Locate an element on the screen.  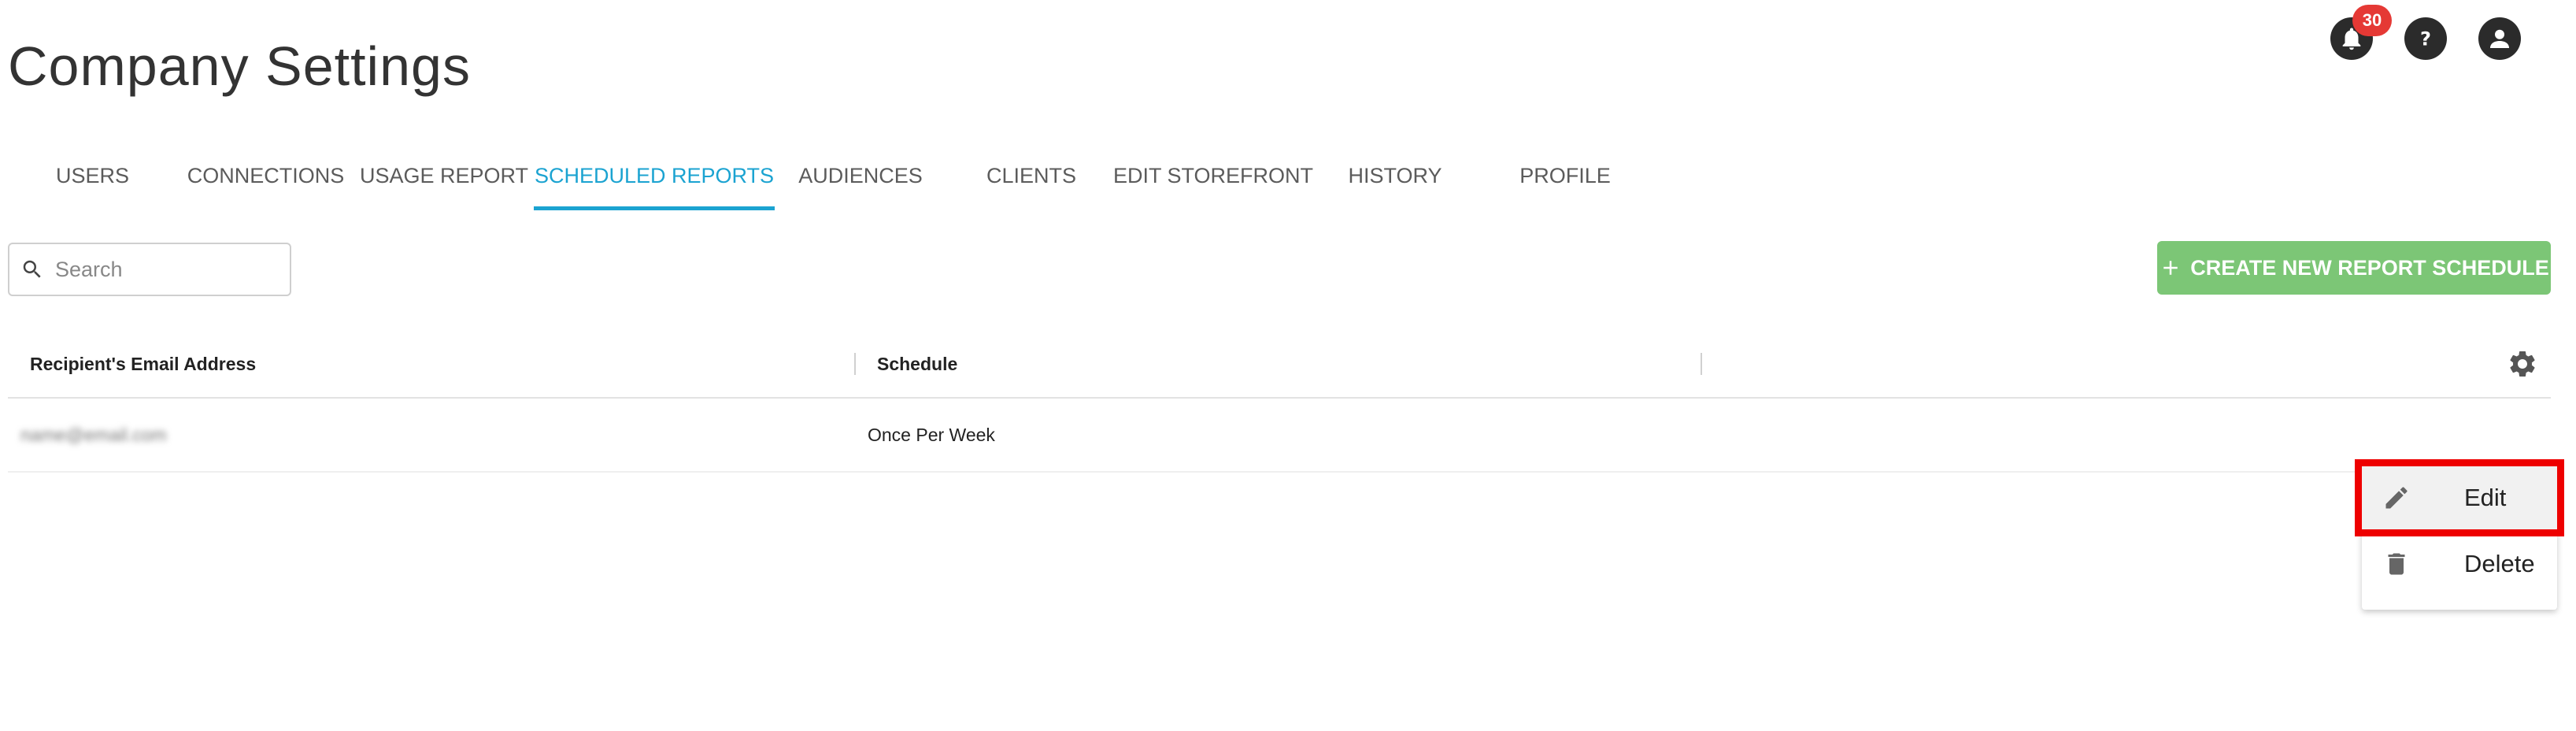
table-row: name@email.com Once Per Week is located at coordinates (1279, 436).